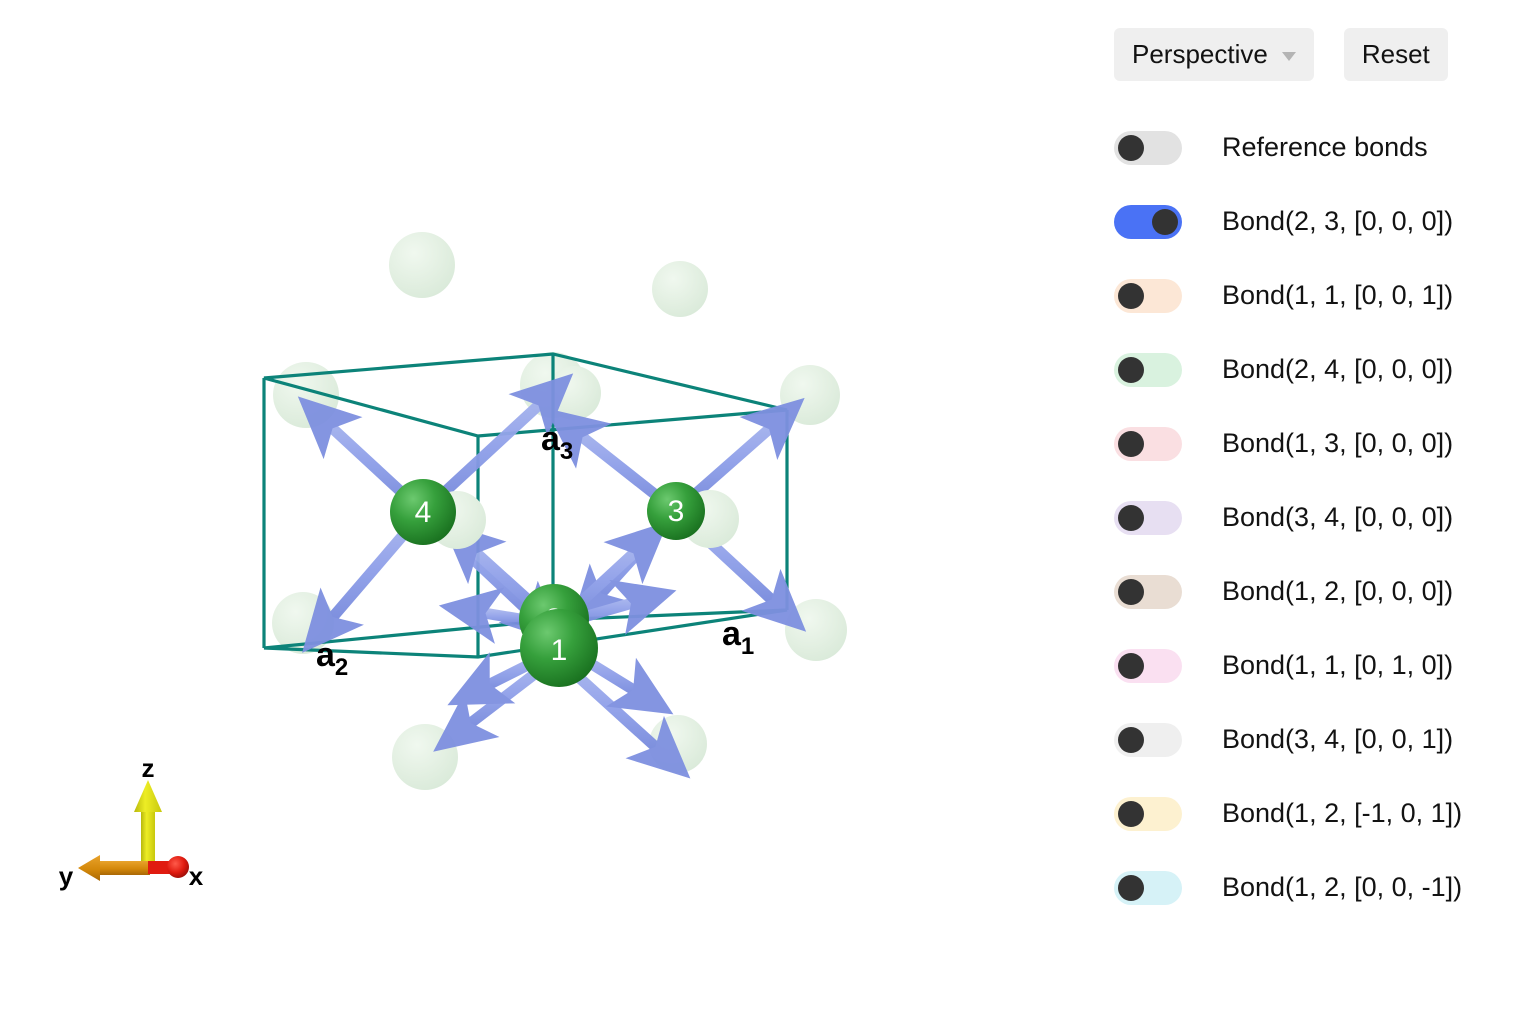 This screenshot has width=1536, height=1024. I want to click on legend-row: Bond(2, 4, [0, 0, 0]), so click(1318, 370).